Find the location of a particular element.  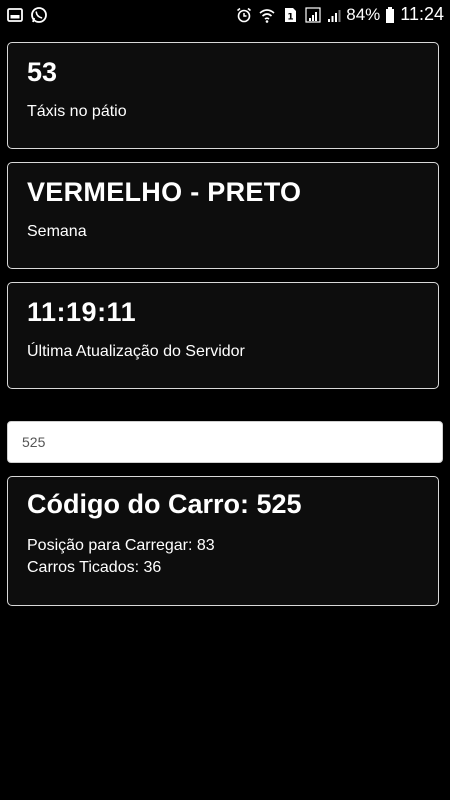

signal-icon is located at coordinates (313, 15).